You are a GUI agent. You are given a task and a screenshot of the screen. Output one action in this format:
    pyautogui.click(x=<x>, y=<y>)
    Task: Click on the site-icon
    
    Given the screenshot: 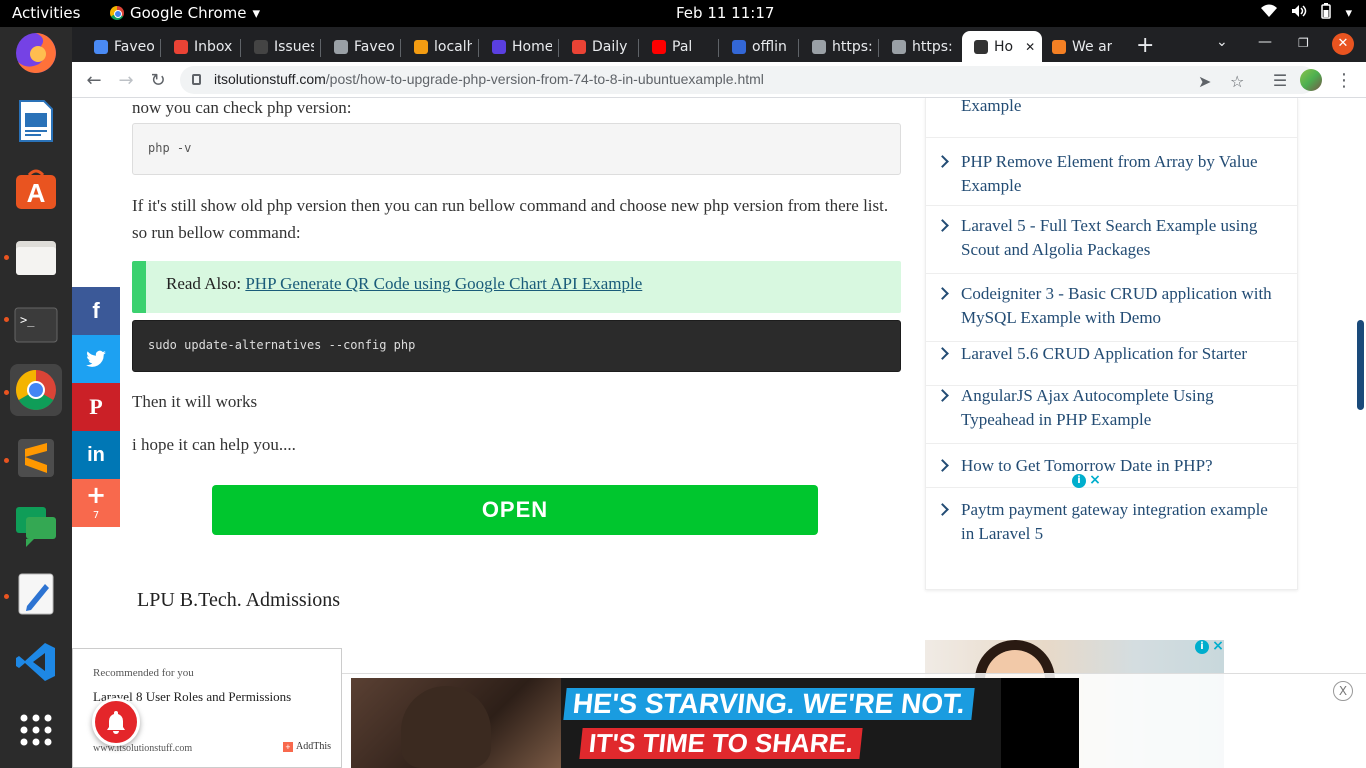 What is the action you would take?
    pyautogui.click(x=981, y=46)
    